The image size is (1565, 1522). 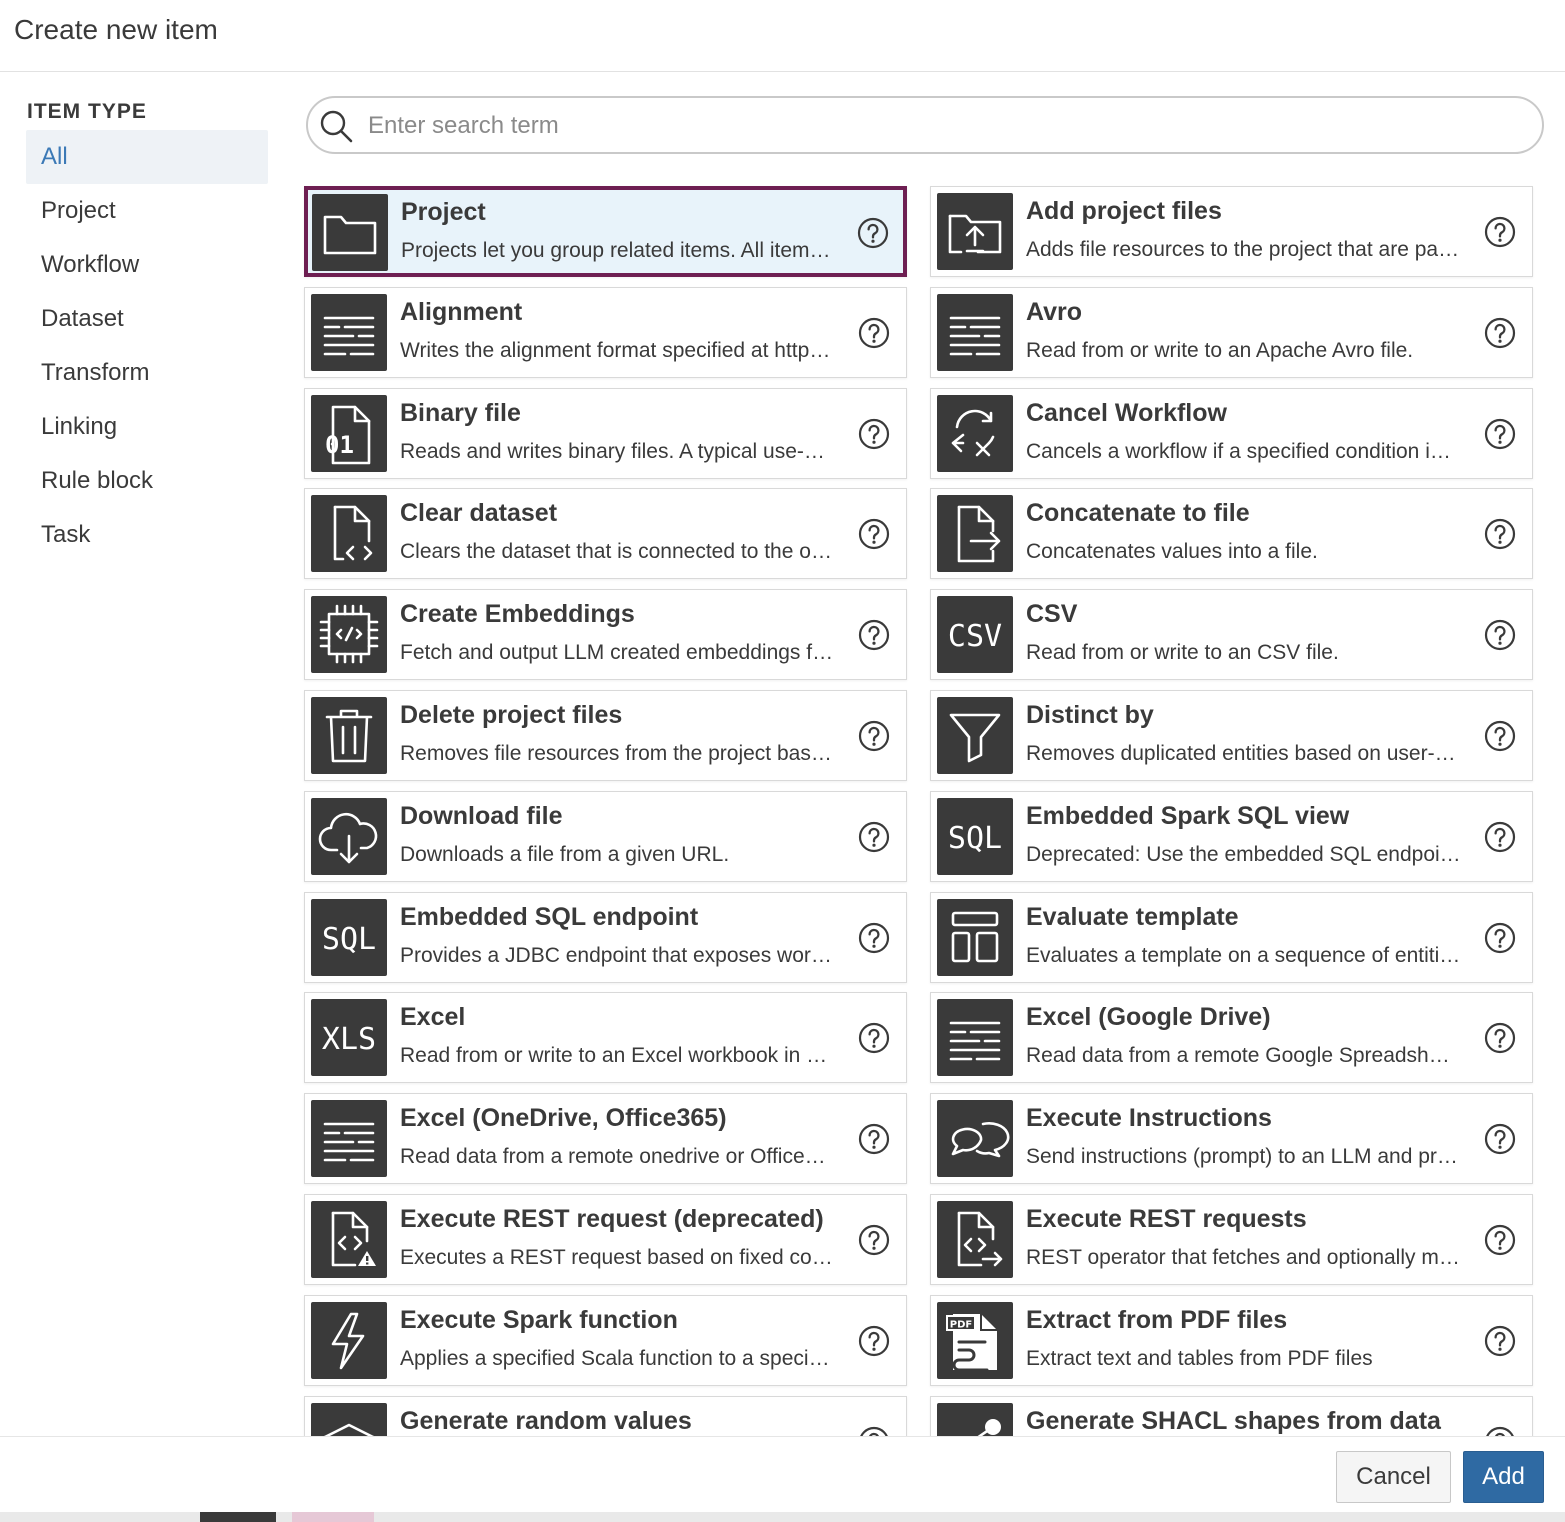 I want to click on svg-text: PDF, so click(x=961, y=1325).